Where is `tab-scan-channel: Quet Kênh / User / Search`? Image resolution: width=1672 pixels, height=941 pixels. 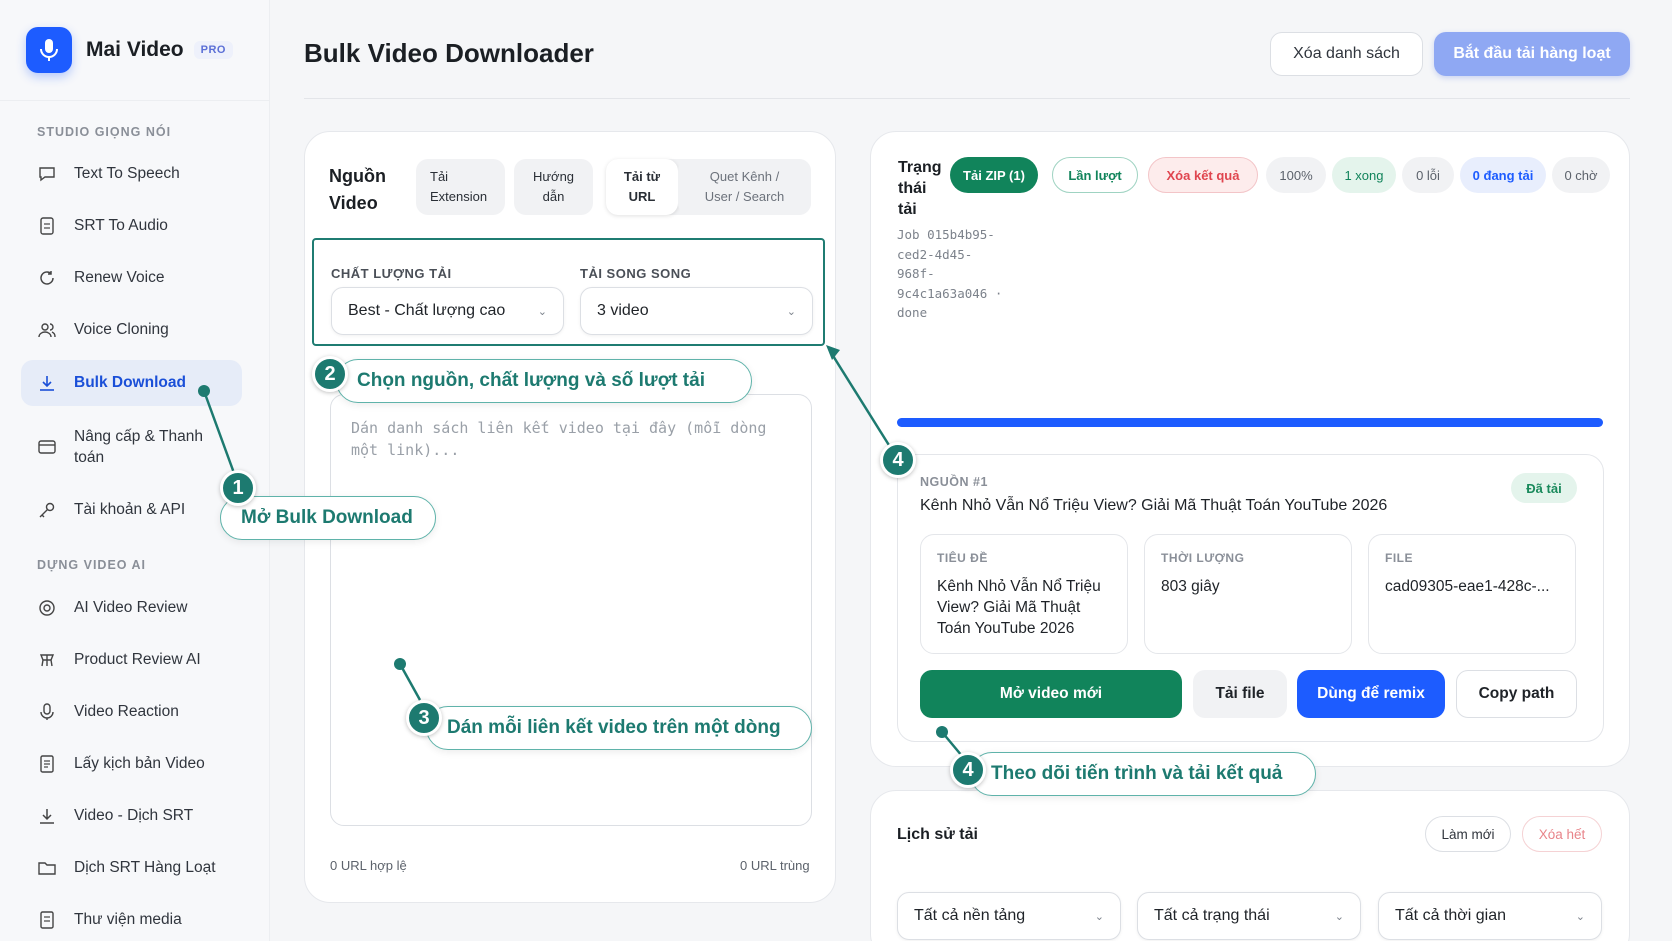
tab-scan-channel: Quet Kênh / User / Search is located at coordinates (744, 187).